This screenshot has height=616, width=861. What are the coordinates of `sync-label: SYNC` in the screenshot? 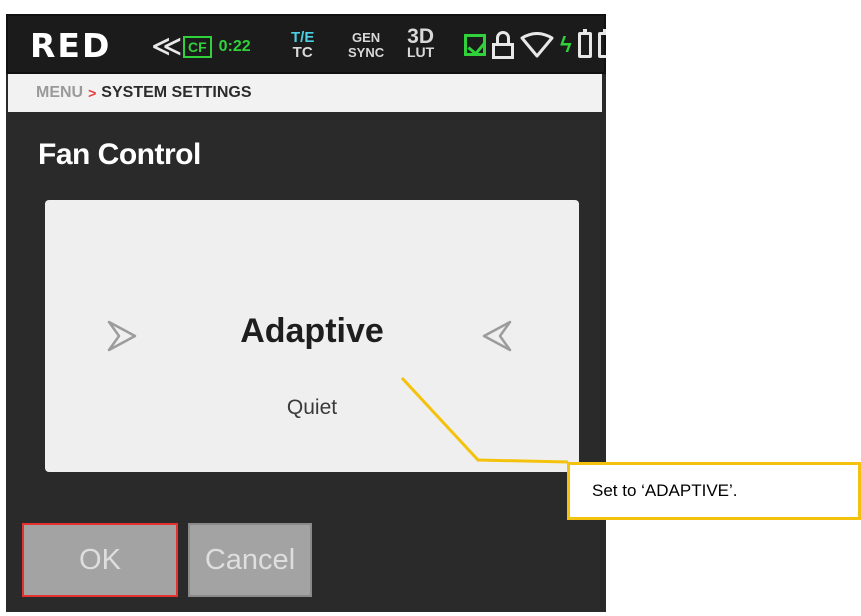 It's located at (366, 52).